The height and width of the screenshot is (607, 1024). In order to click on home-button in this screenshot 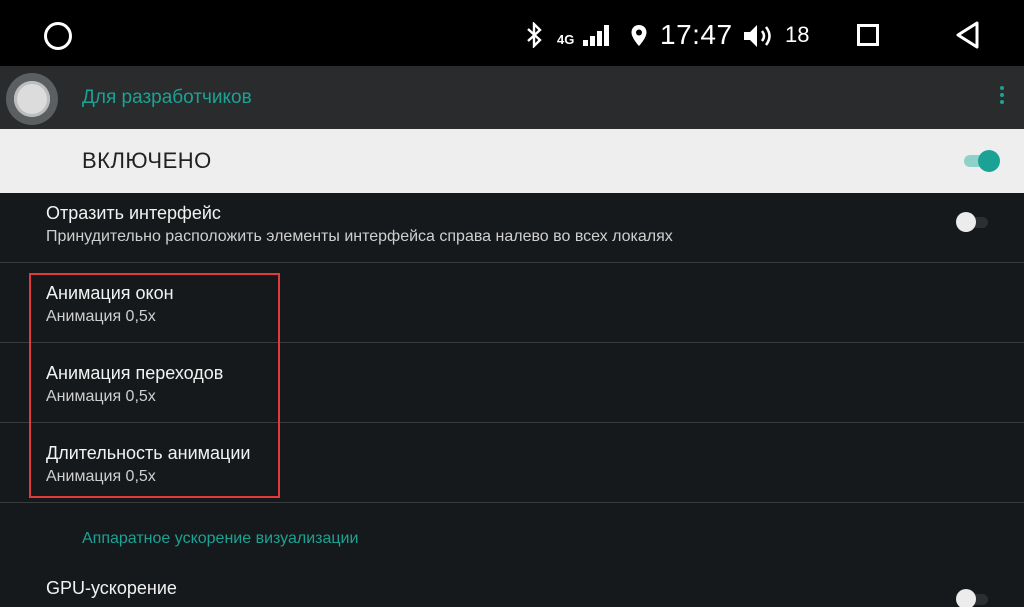, I will do `click(58, 36)`.